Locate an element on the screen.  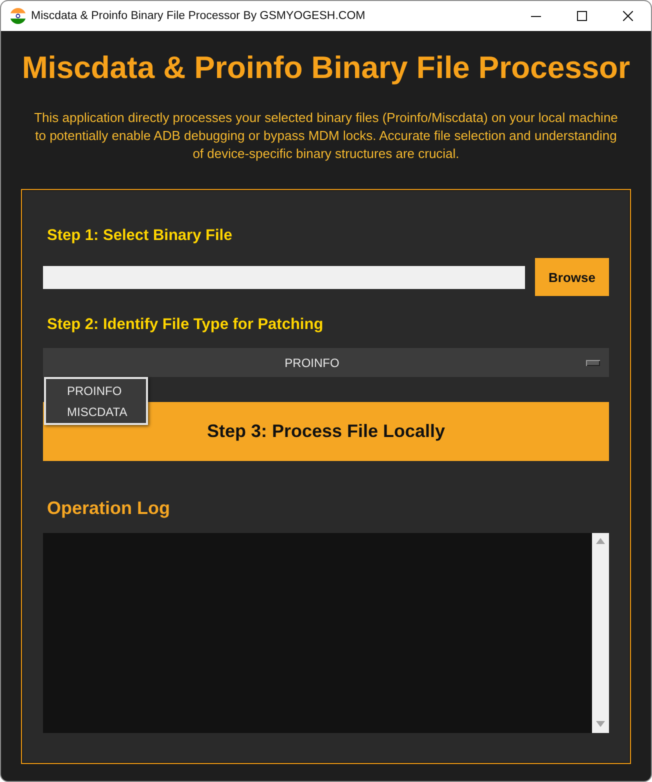
flag-icon is located at coordinates (18, 16).